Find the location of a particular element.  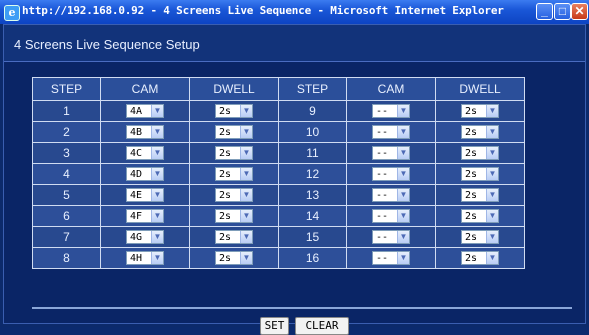

table-row: 8 4H ▼ 2s ▼ 16 -- ▼ 2s ▼ is located at coordinates (278, 258).